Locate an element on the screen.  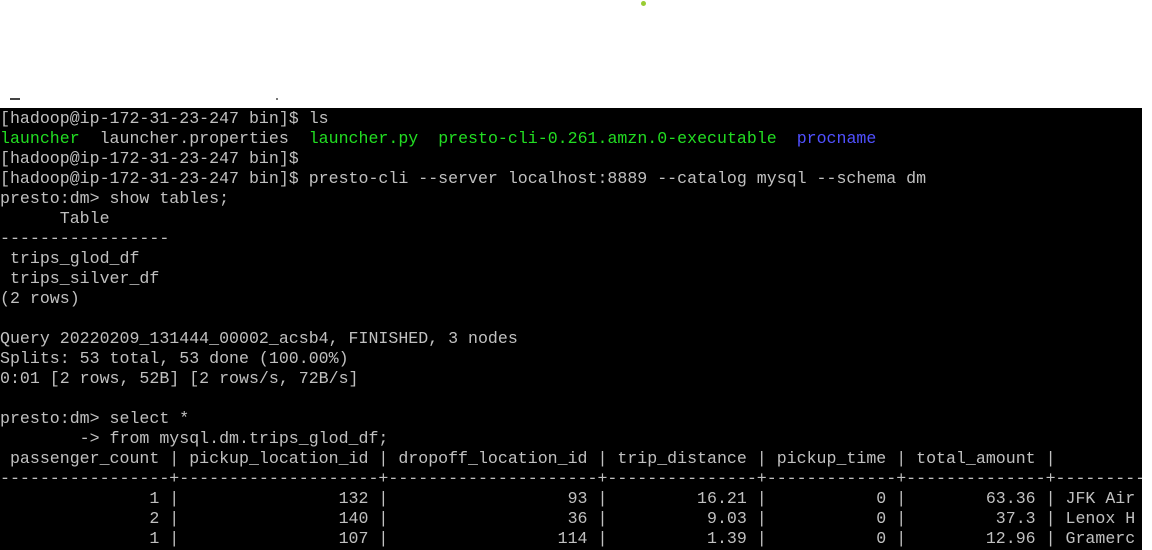
scrollbar-track is located at coordinates (1147, 329).